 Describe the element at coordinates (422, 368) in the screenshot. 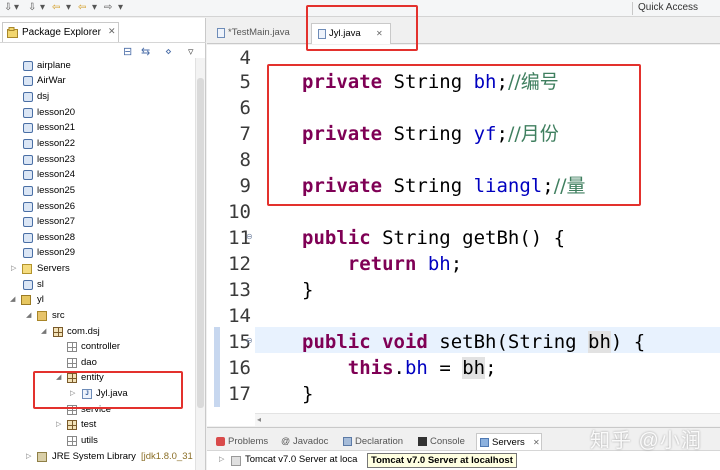

I see `code-line: this.bh = bh;` at that location.